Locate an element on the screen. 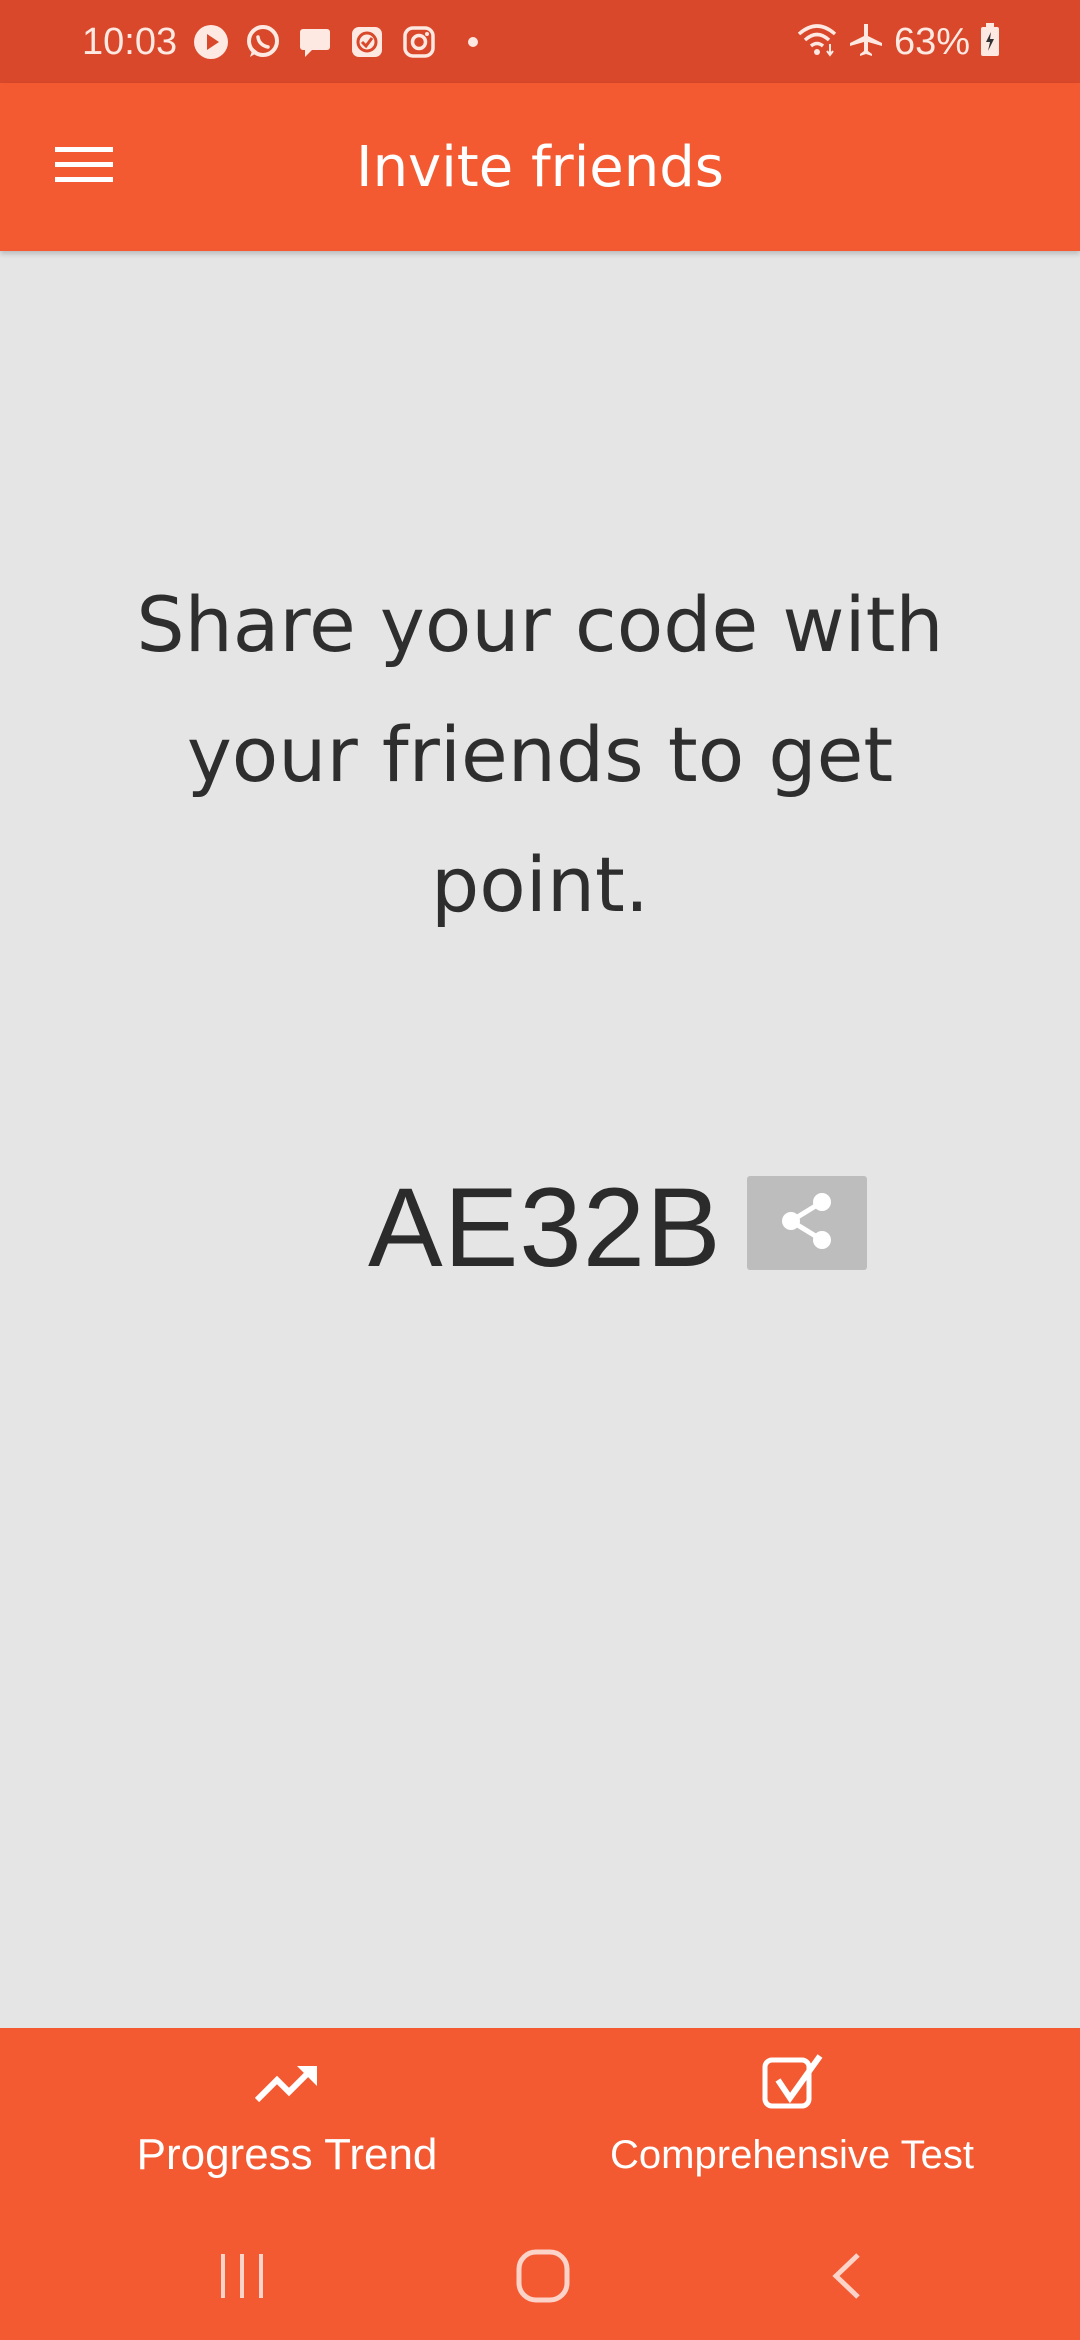  app-bar: Invite friends is located at coordinates (540, 167).